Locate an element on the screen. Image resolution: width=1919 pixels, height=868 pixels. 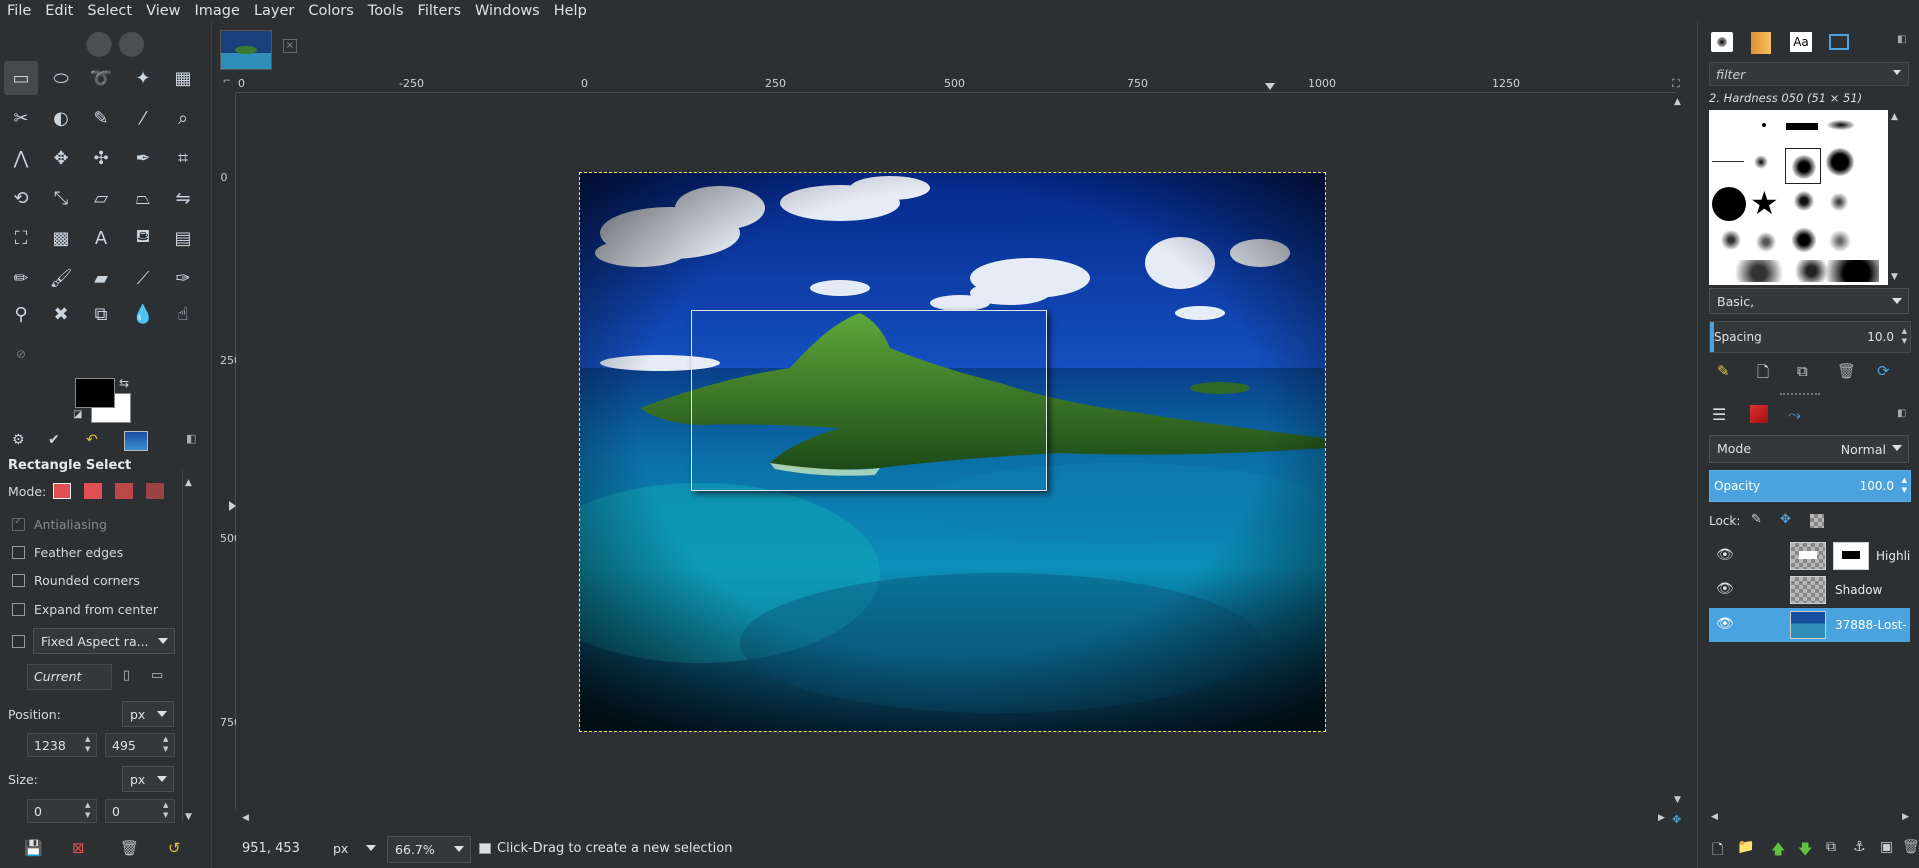
dodge-burn-tool-icon: ⊘ is located at coordinates (21, 354).